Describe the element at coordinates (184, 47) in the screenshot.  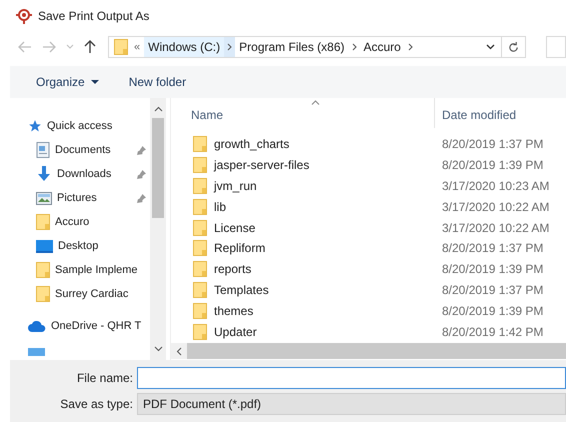
I see `breadcrumb: Windows (C:)` at that location.